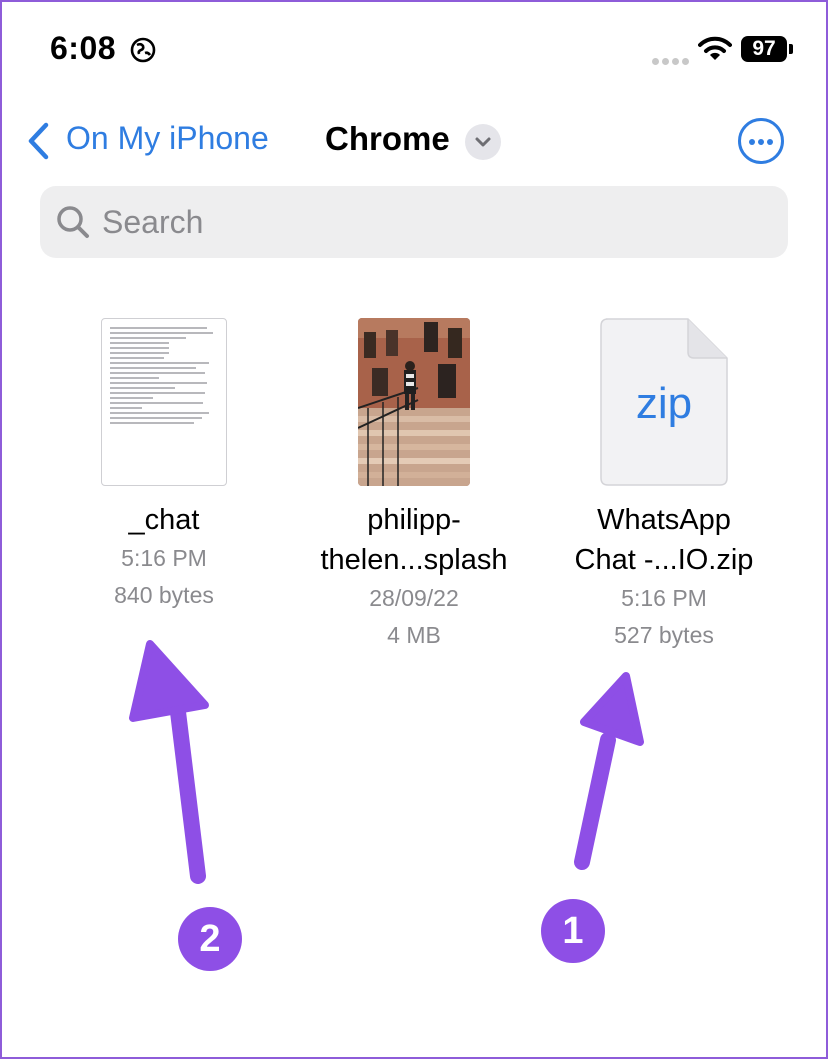  What do you see at coordinates (169, 762) in the screenshot?
I see `arrow-to-chat` at bounding box center [169, 762].